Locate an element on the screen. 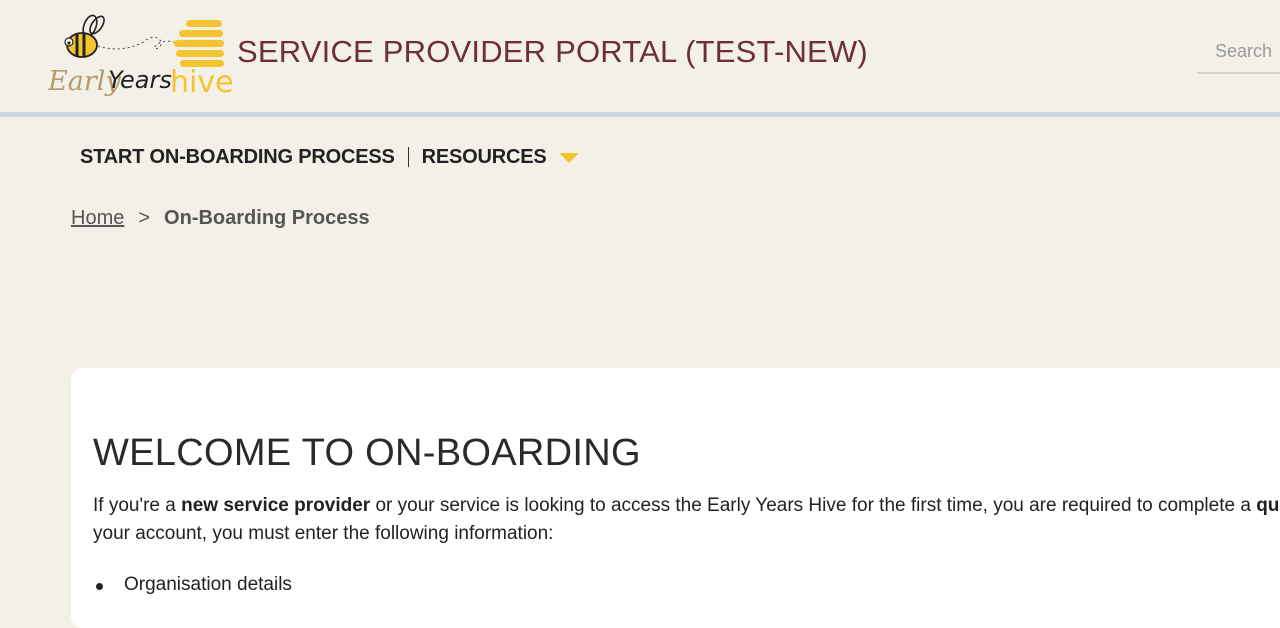 The height and width of the screenshot is (628, 1280). breadcrumb: Home > On-Boarding Process is located at coordinates (220, 218).